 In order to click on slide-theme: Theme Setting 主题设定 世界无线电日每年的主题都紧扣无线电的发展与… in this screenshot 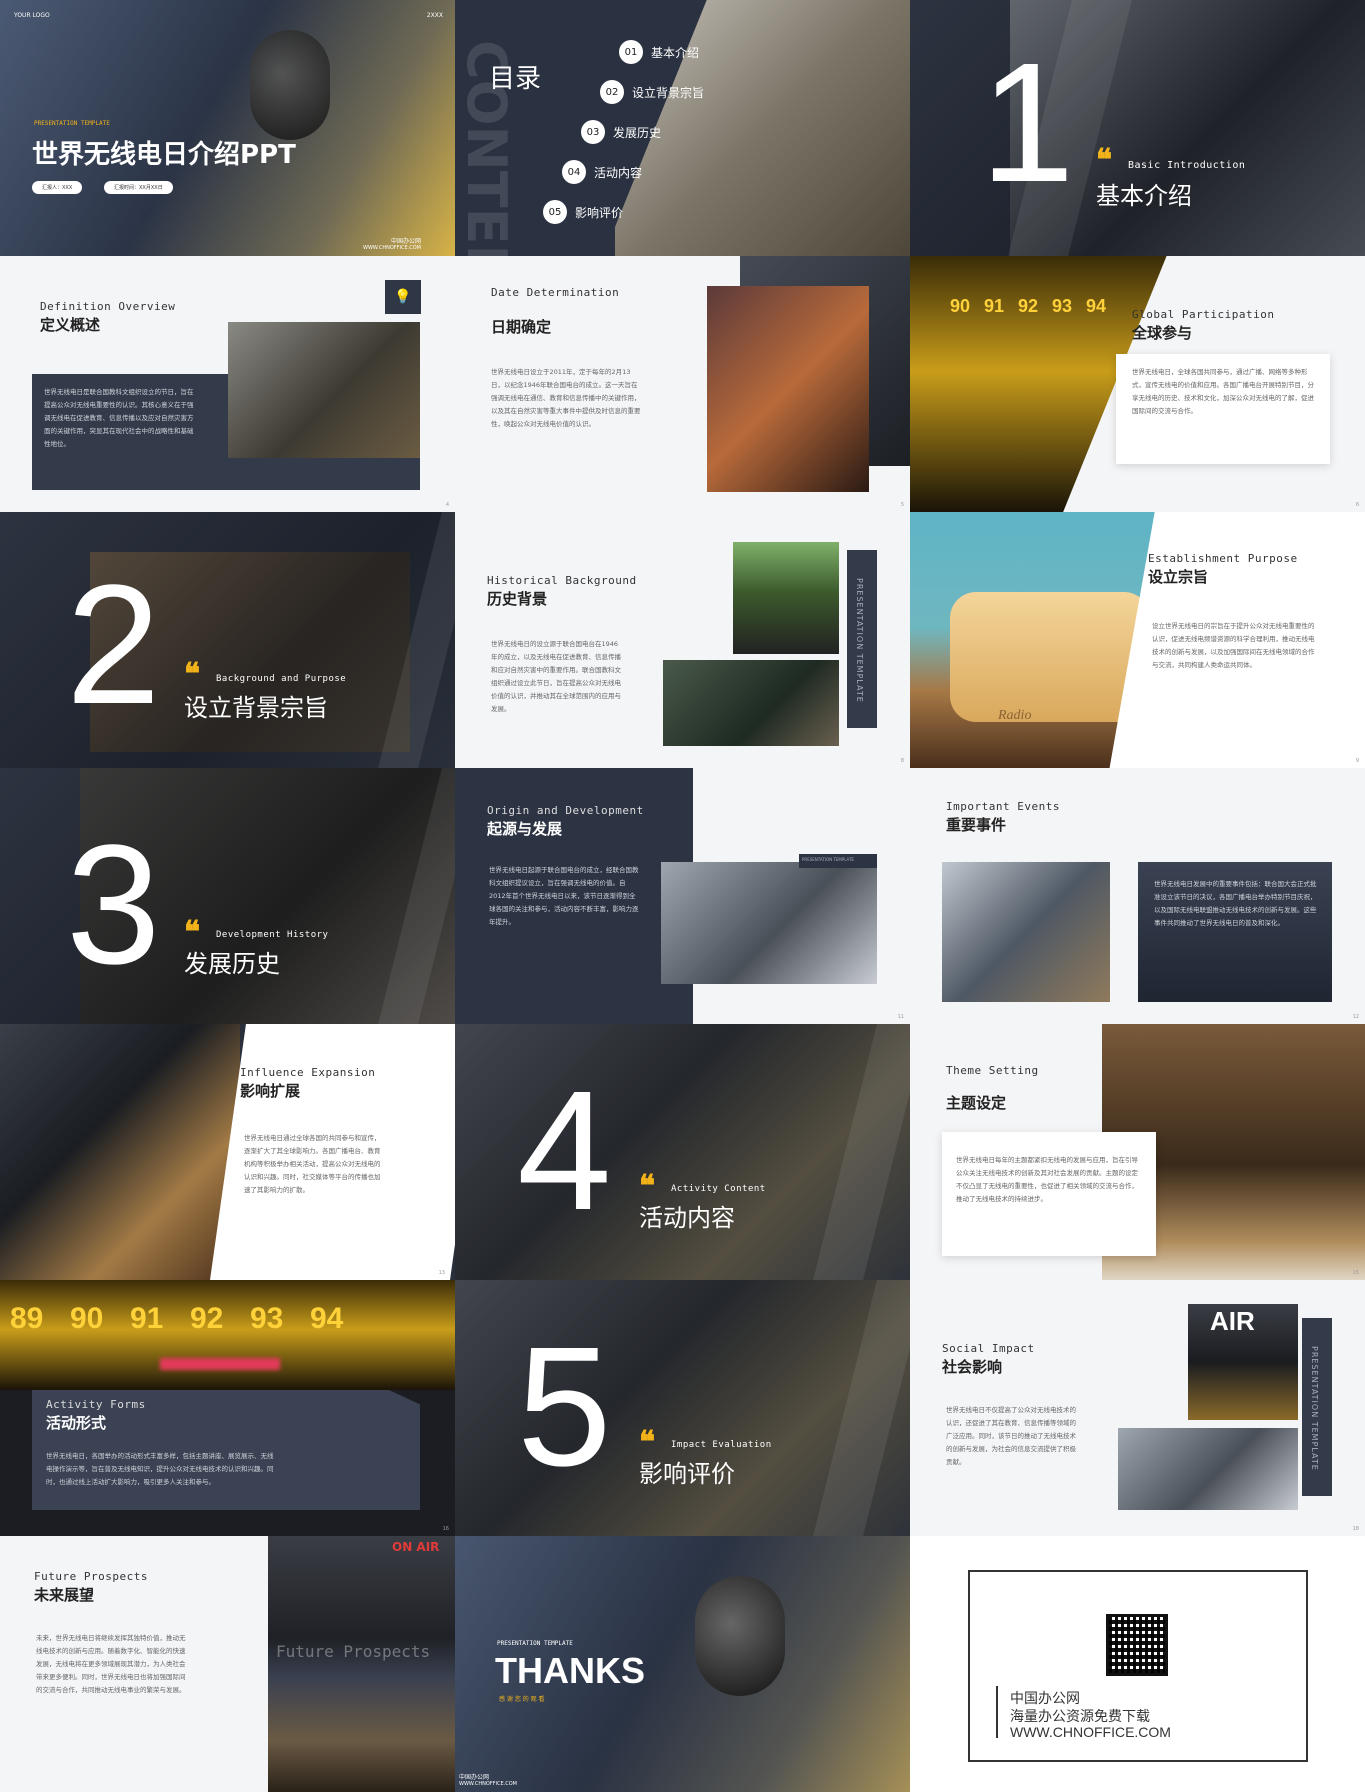, I will do `click(1137, 1152)`.